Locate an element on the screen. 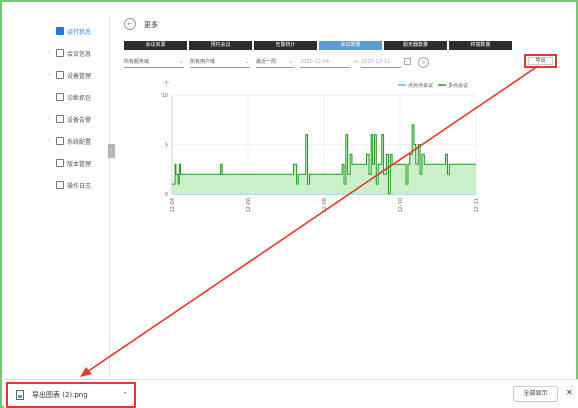 The image size is (578, 408). legend-label-0: 点对点会议 is located at coordinates (420, 85).